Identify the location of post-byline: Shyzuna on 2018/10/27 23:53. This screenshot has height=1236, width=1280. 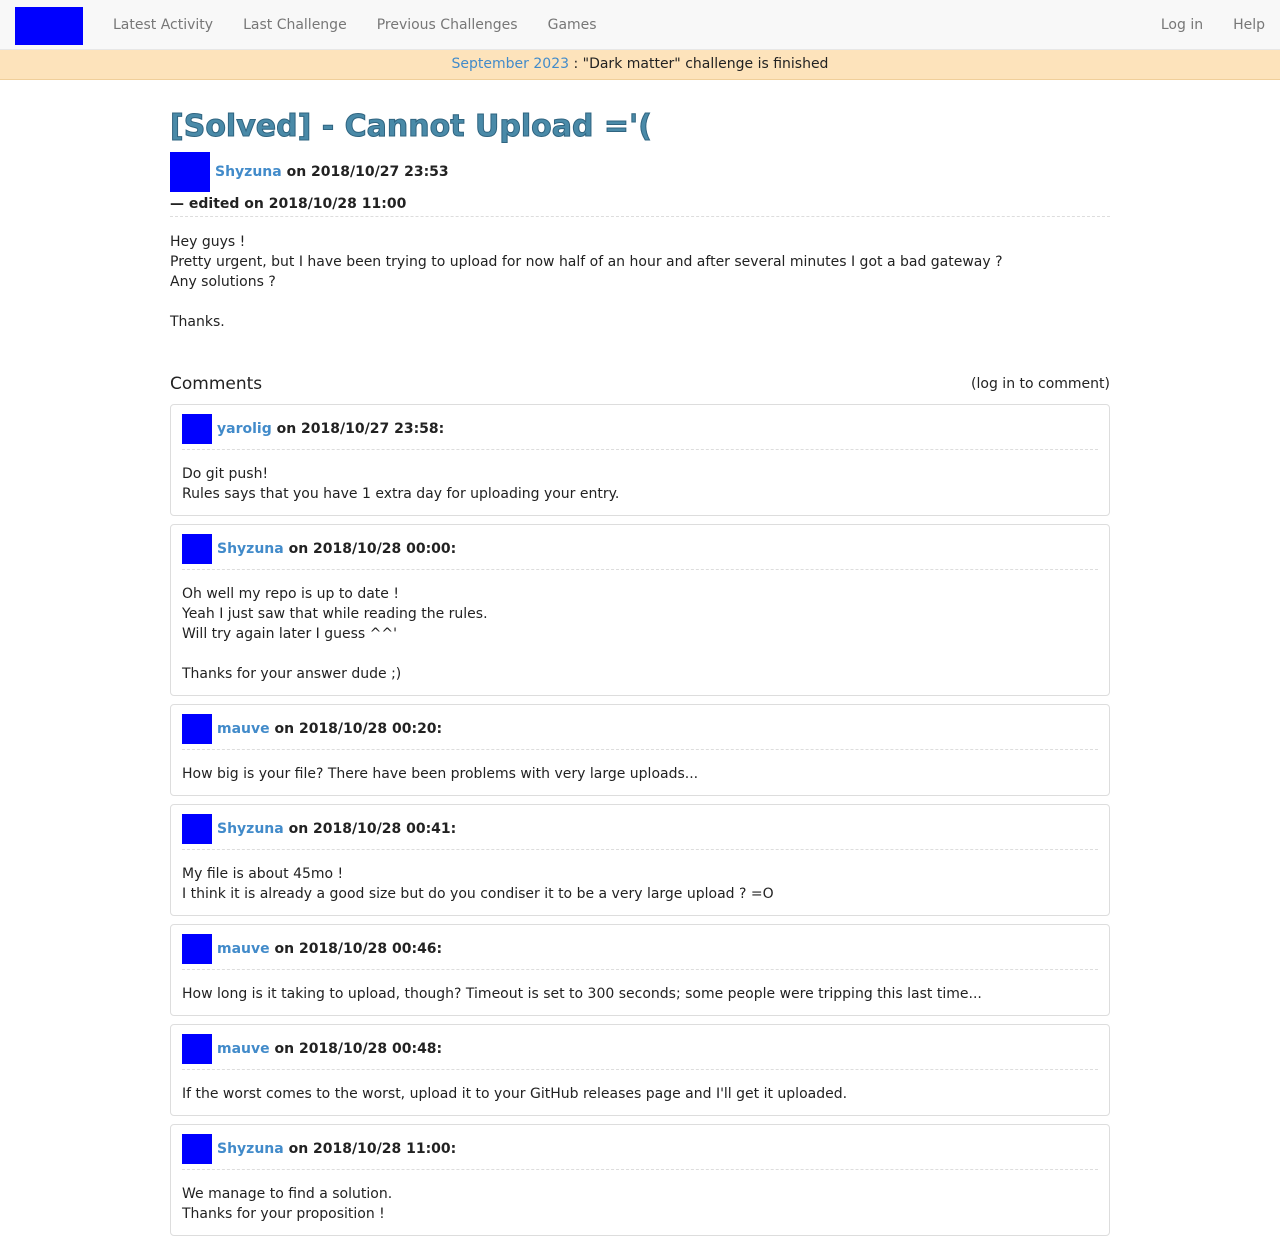
(332, 172).